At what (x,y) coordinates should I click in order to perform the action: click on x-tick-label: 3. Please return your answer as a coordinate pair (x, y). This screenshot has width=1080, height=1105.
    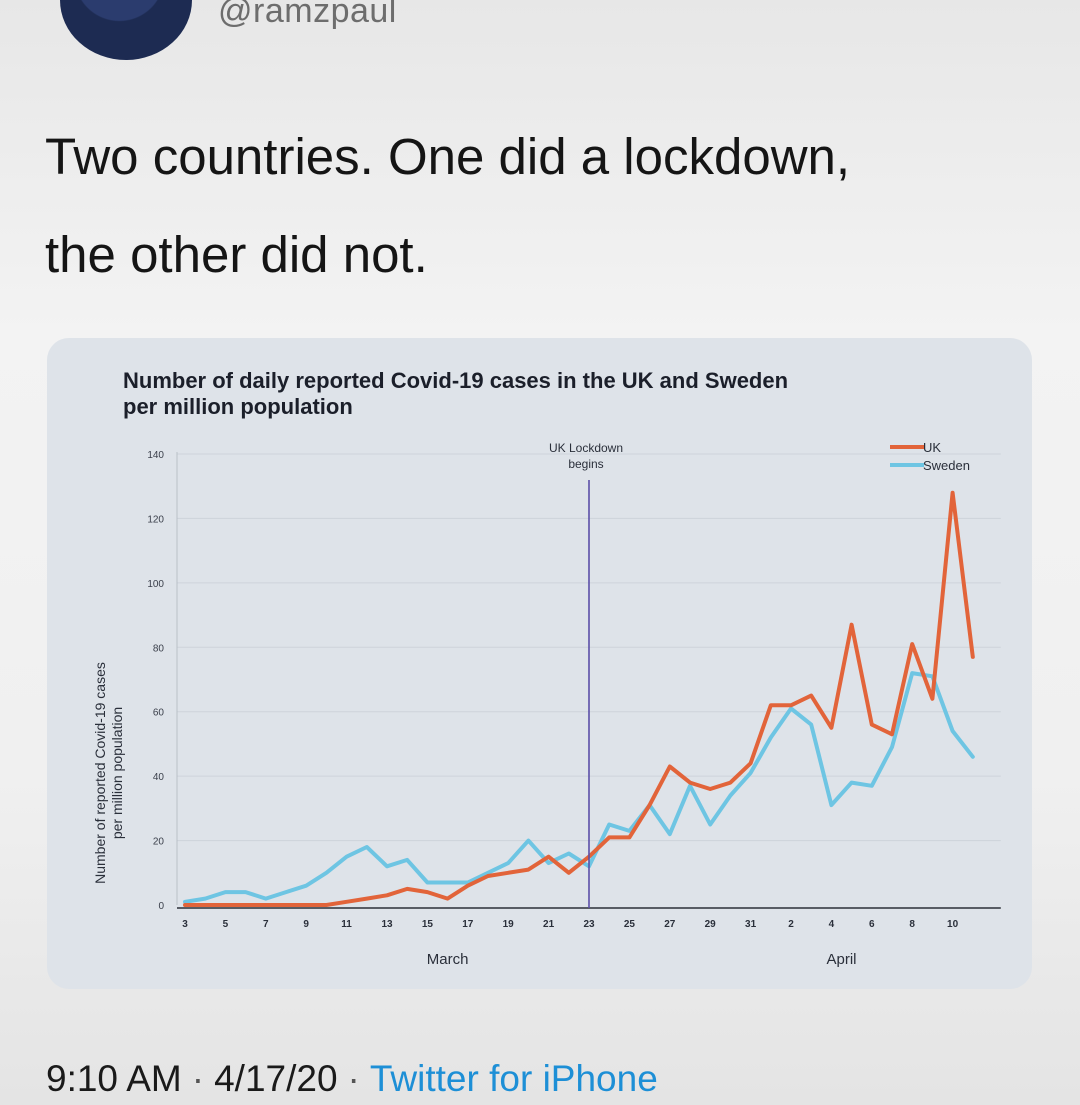
    Looking at the image, I should click on (185, 924).